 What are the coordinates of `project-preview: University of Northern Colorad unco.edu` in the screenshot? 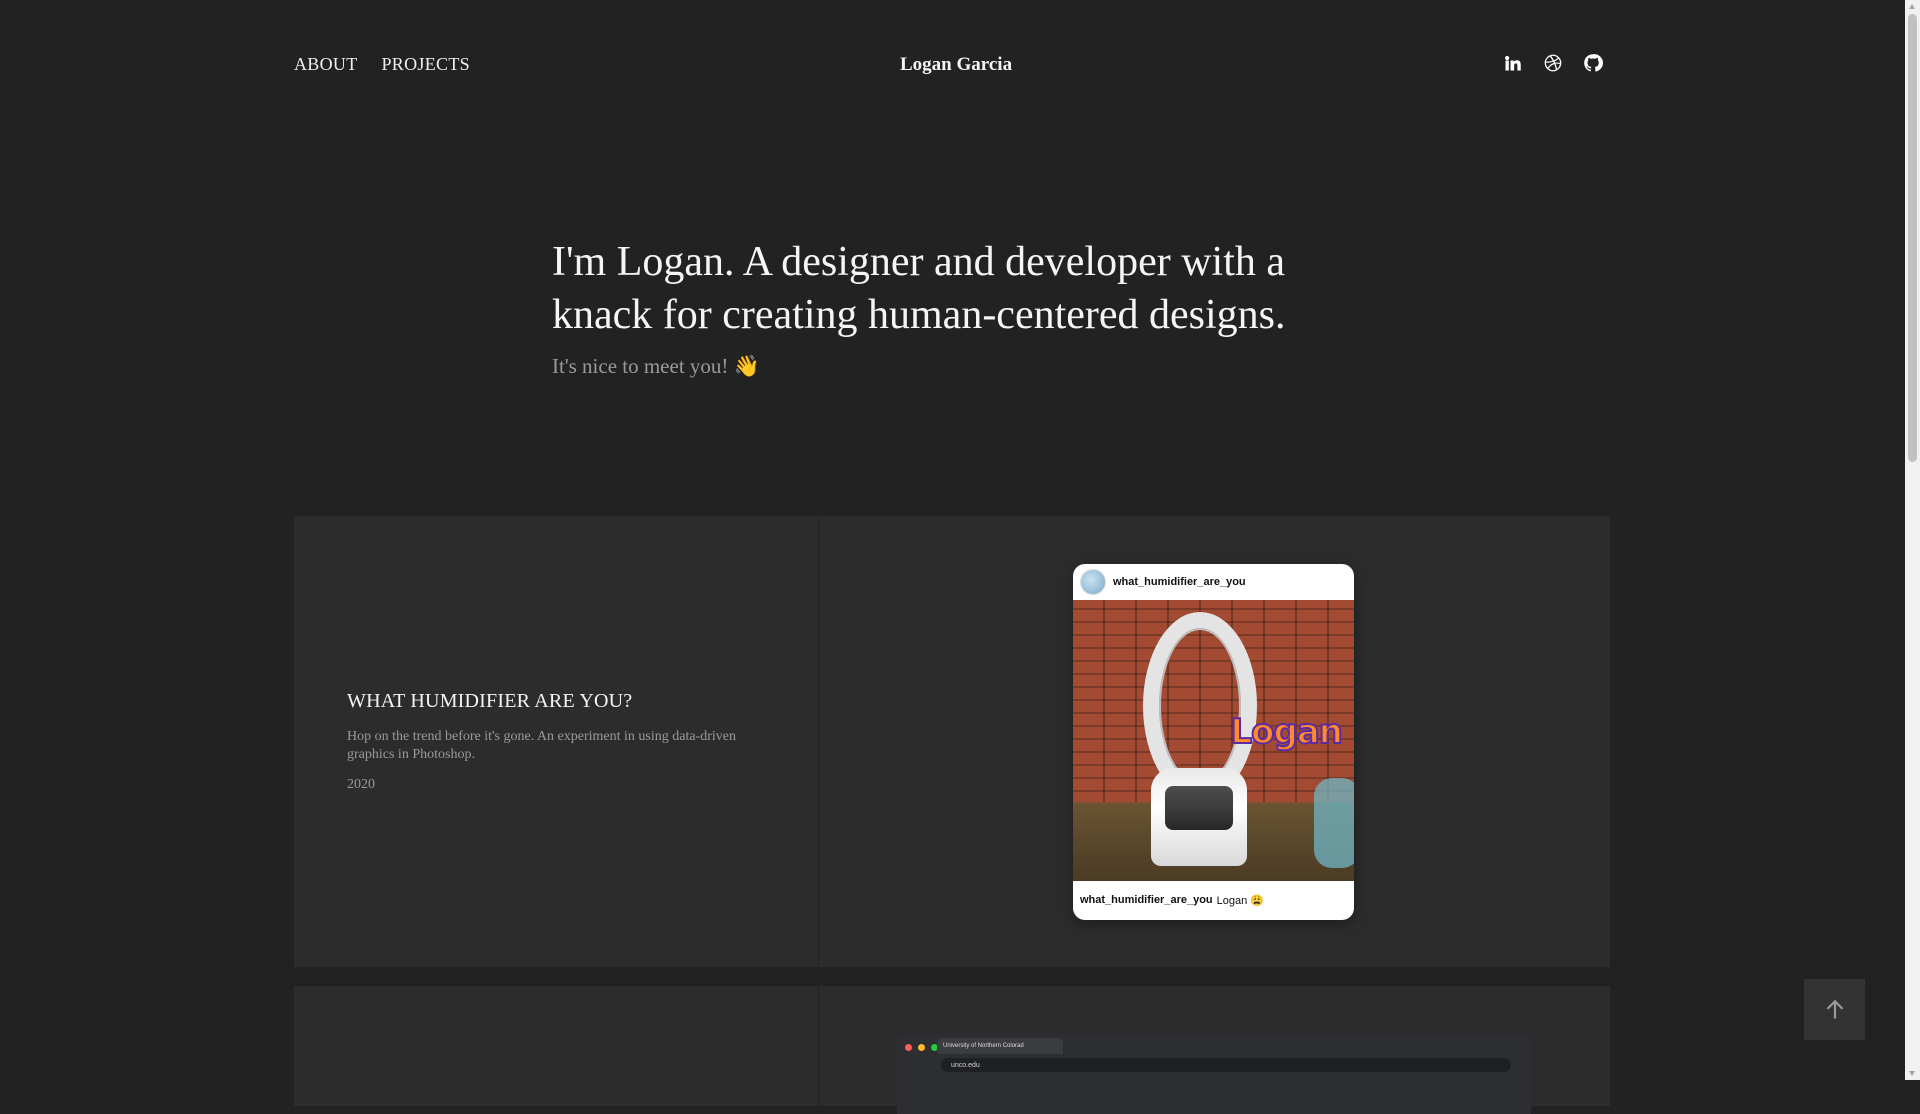 It's located at (1214, 1050).